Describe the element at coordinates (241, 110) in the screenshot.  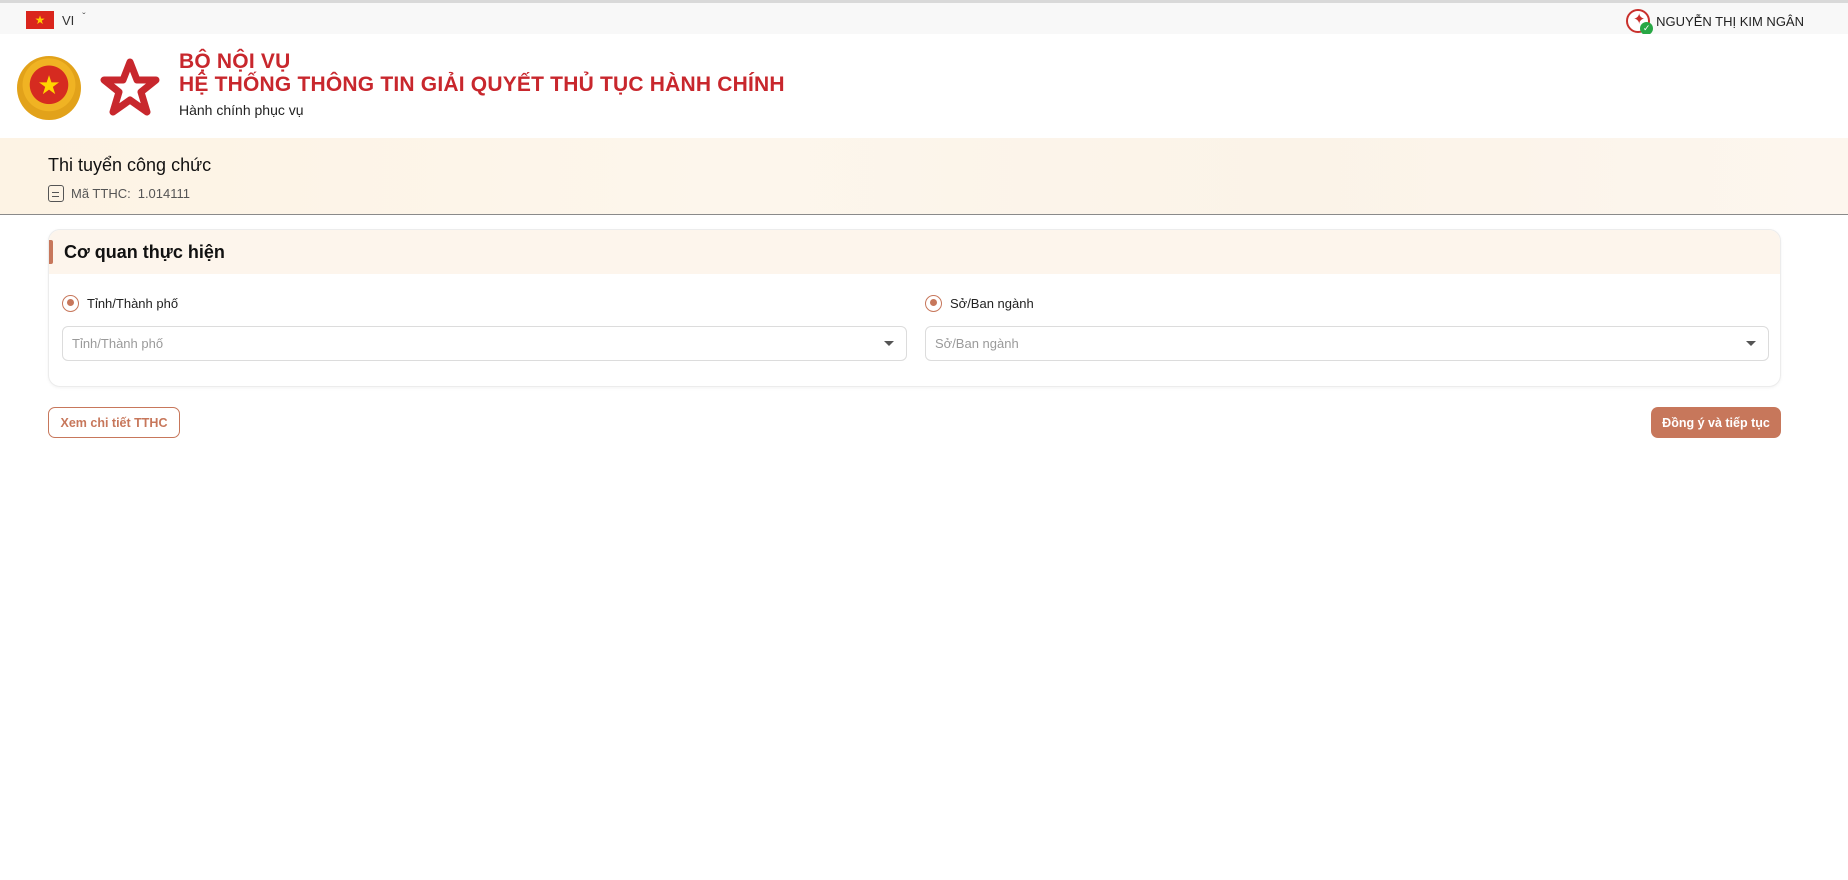
I see `slogan: Hành chính phục vụ` at that location.